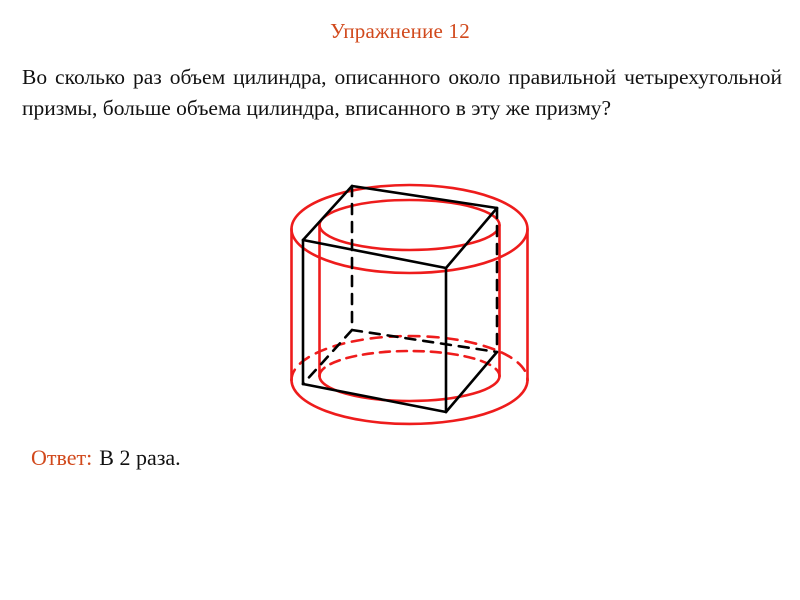  I want to click on inner-cylinder-top-ellipse, so click(409, 225).